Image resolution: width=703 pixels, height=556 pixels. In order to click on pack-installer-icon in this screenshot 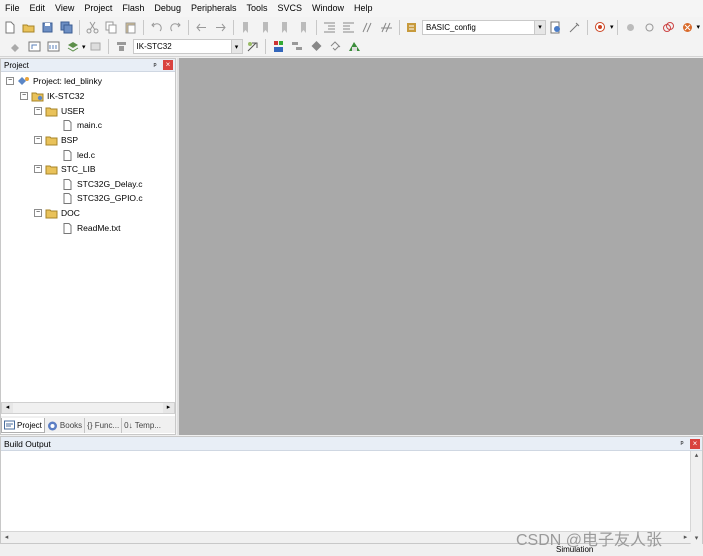, I will do `click(316, 46)`.